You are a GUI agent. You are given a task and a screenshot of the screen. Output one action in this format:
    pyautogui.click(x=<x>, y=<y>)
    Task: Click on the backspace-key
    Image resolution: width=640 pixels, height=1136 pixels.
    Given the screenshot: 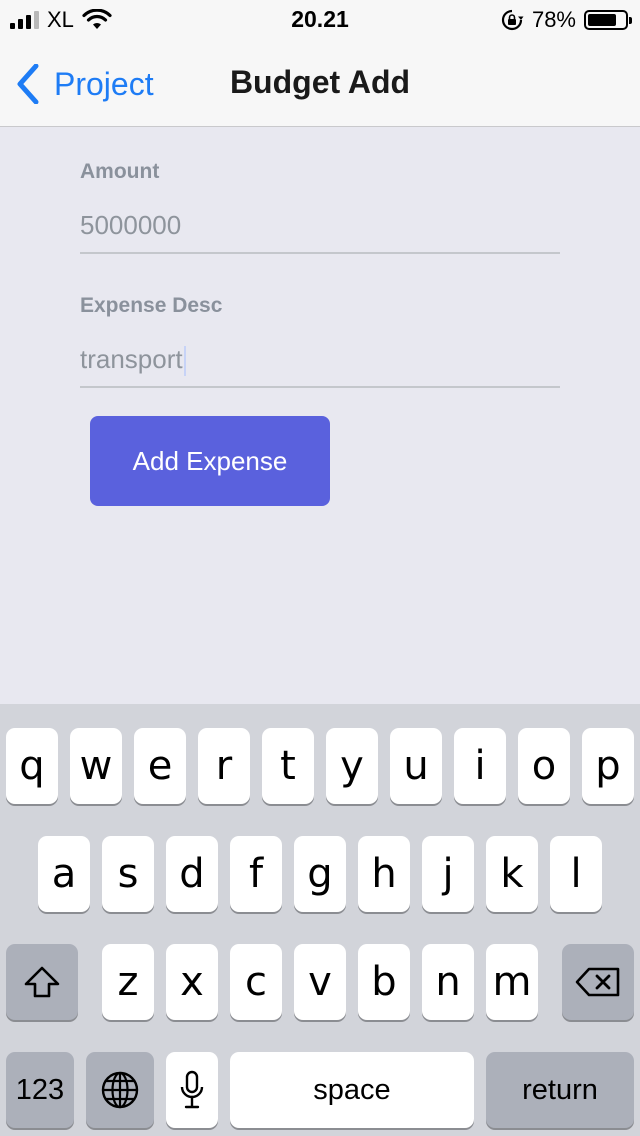 What is the action you would take?
    pyautogui.click(x=598, y=982)
    